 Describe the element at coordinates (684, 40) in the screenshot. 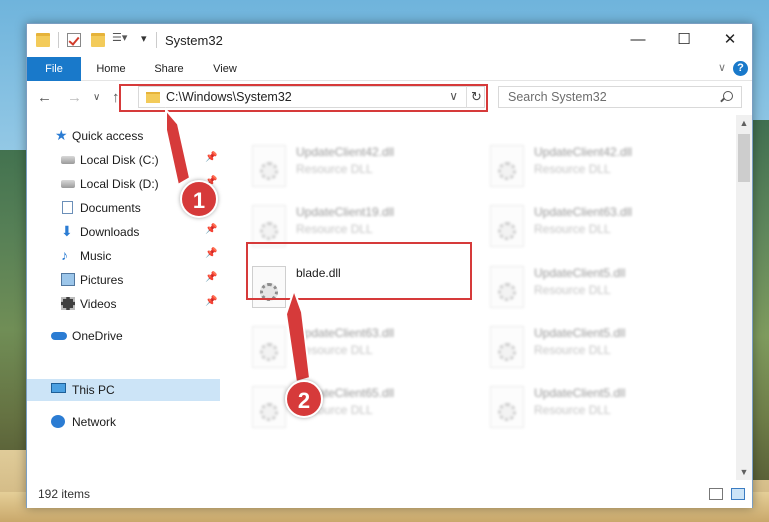

I see `maximize-button: ☐` at that location.